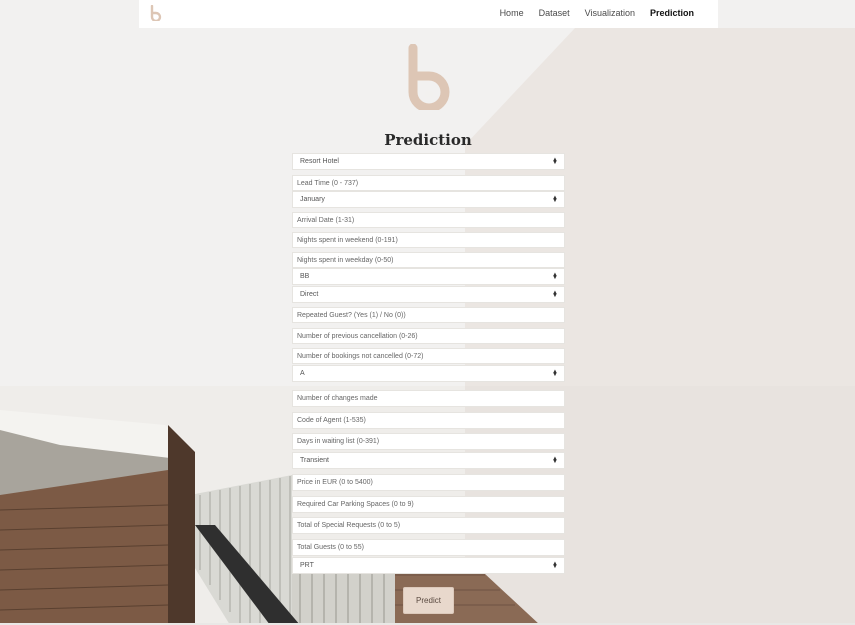 The image size is (855, 625). I want to click on distribution-channel-select: Direct ▲ ▼, so click(428, 294).